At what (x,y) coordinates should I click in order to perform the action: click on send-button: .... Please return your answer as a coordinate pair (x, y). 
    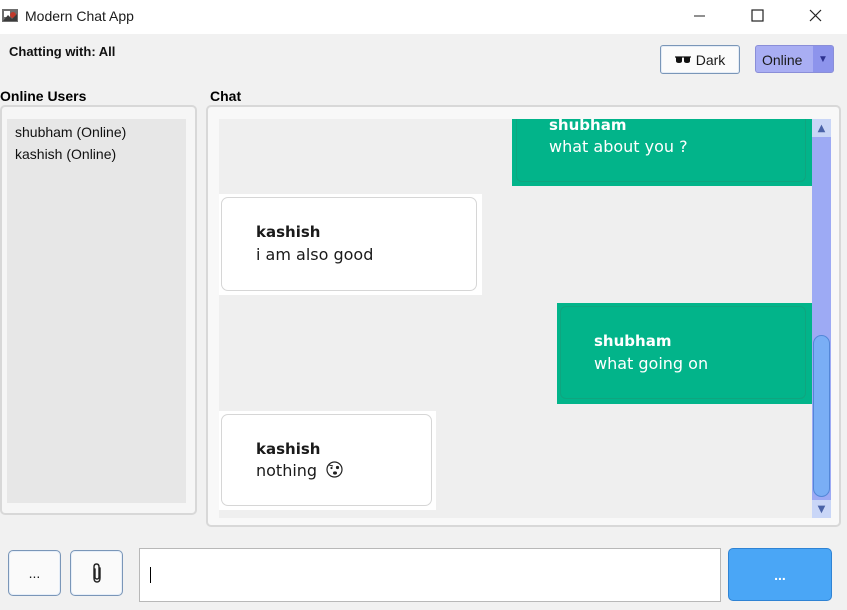
    Looking at the image, I should click on (780, 574).